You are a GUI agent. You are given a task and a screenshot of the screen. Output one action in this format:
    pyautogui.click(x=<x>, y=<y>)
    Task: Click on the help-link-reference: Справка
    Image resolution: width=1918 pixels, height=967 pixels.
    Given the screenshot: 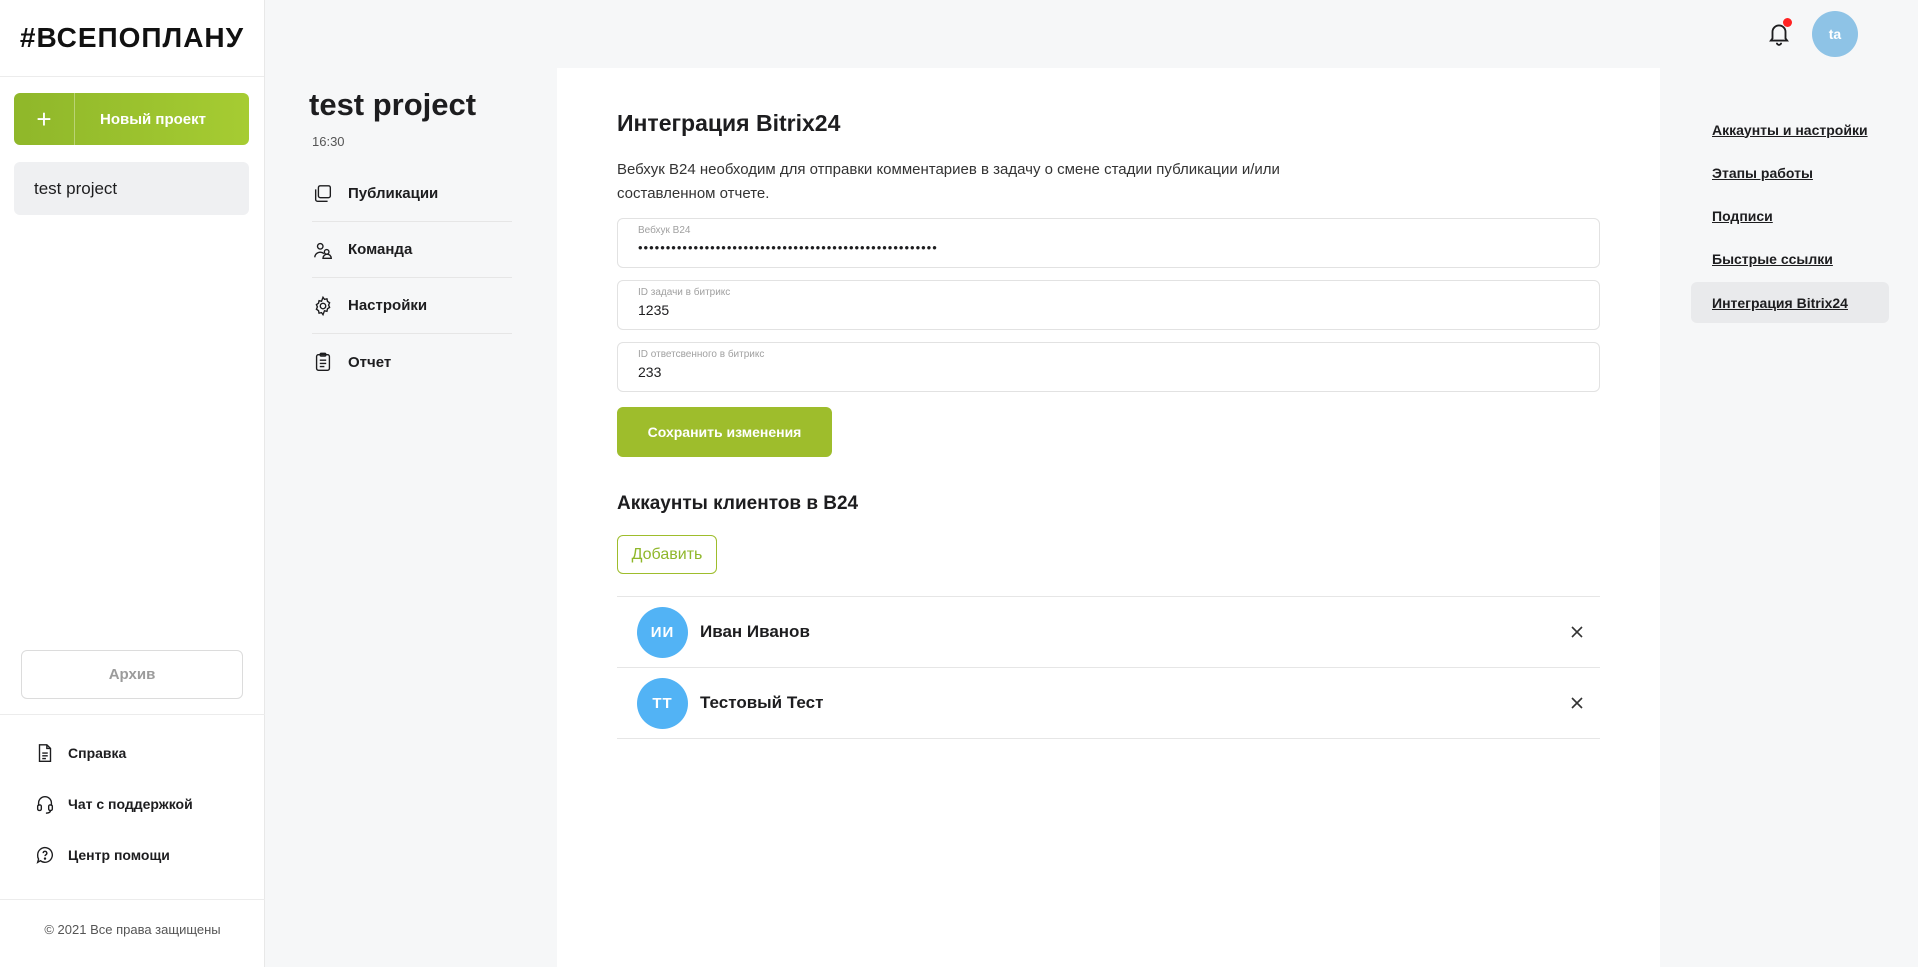 What is the action you would take?
    pyautogui.click(x=80, y=753)
    